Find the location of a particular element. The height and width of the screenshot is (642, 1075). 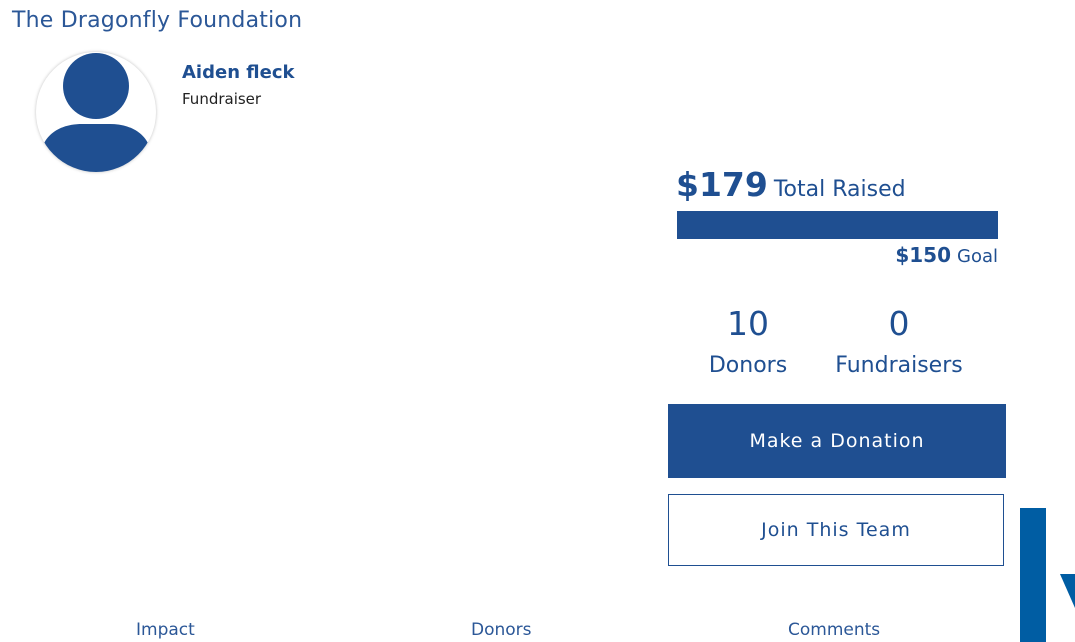

progress-bar is located at coordinates (837, 225).